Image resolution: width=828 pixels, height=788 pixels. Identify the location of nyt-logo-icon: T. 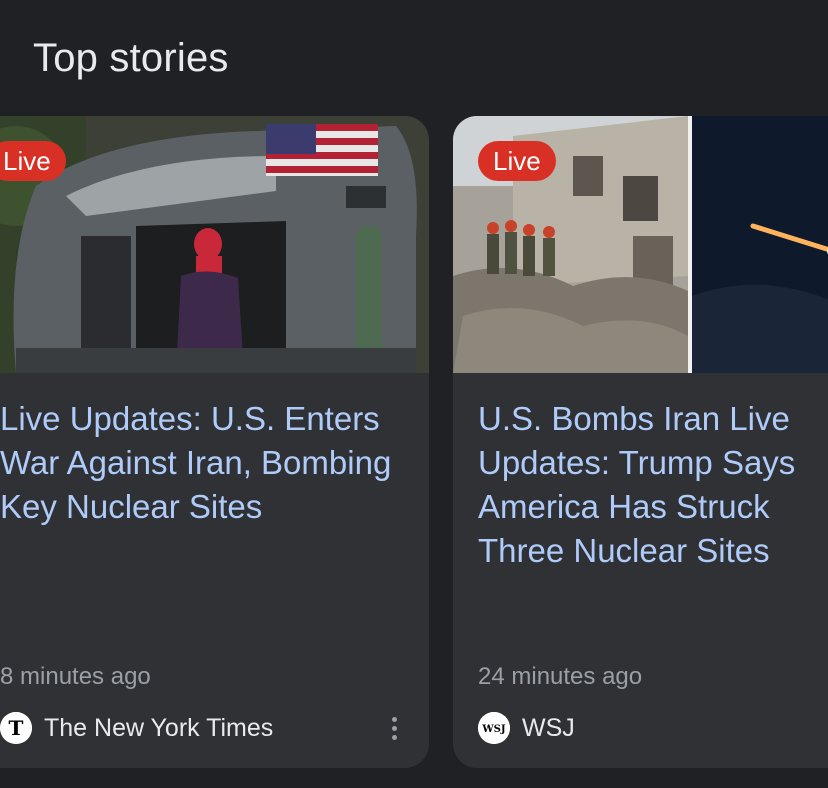
(16, 728).